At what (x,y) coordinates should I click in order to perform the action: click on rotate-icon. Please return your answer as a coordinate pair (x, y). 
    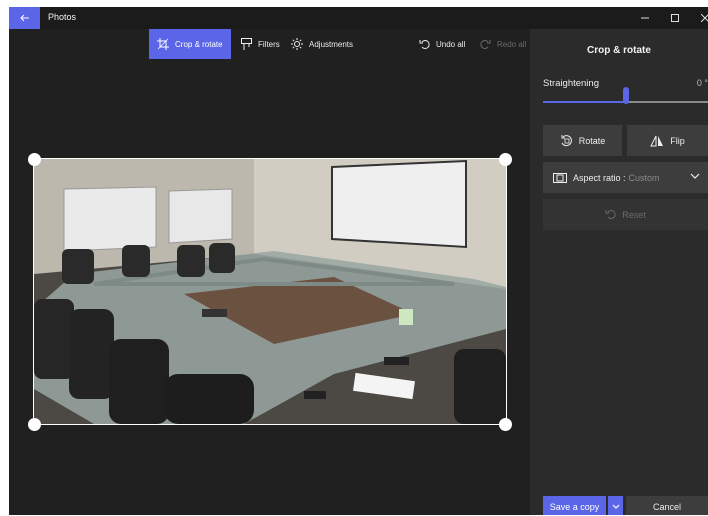
    Looking at the image, I should click on (566, 141).